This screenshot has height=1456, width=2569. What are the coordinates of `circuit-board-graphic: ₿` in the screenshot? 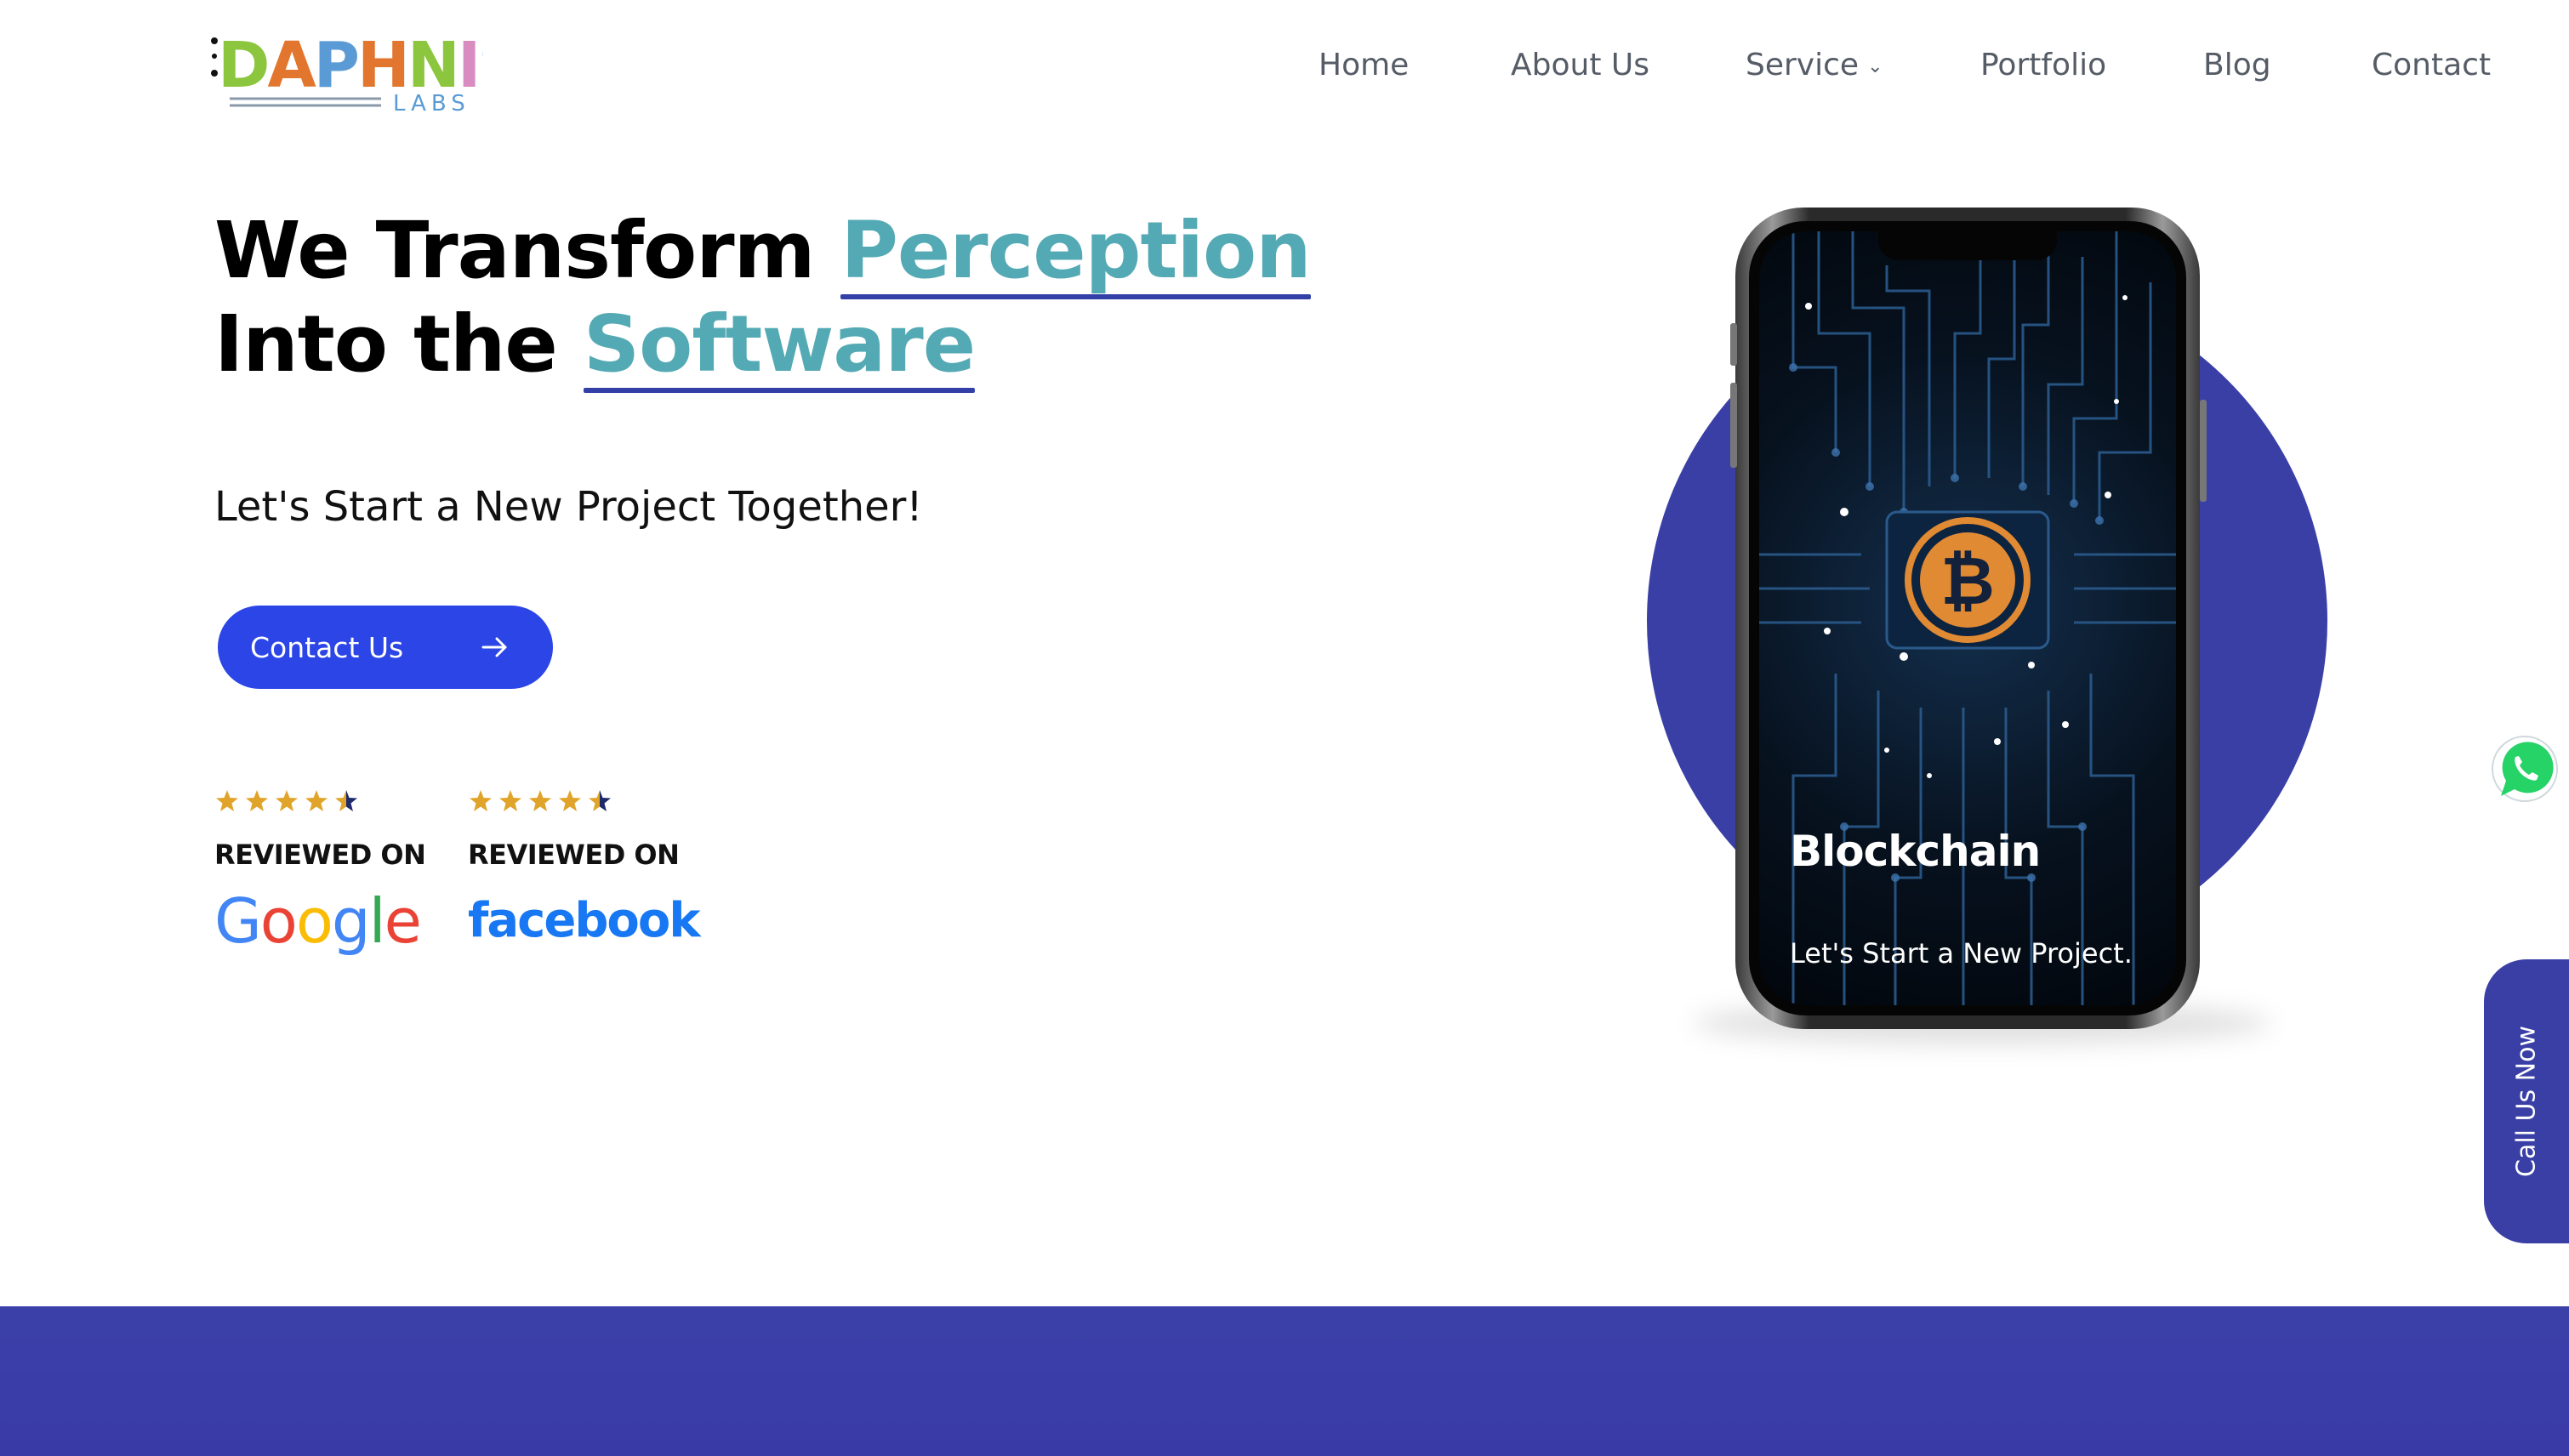 It's located at (1967, 618).